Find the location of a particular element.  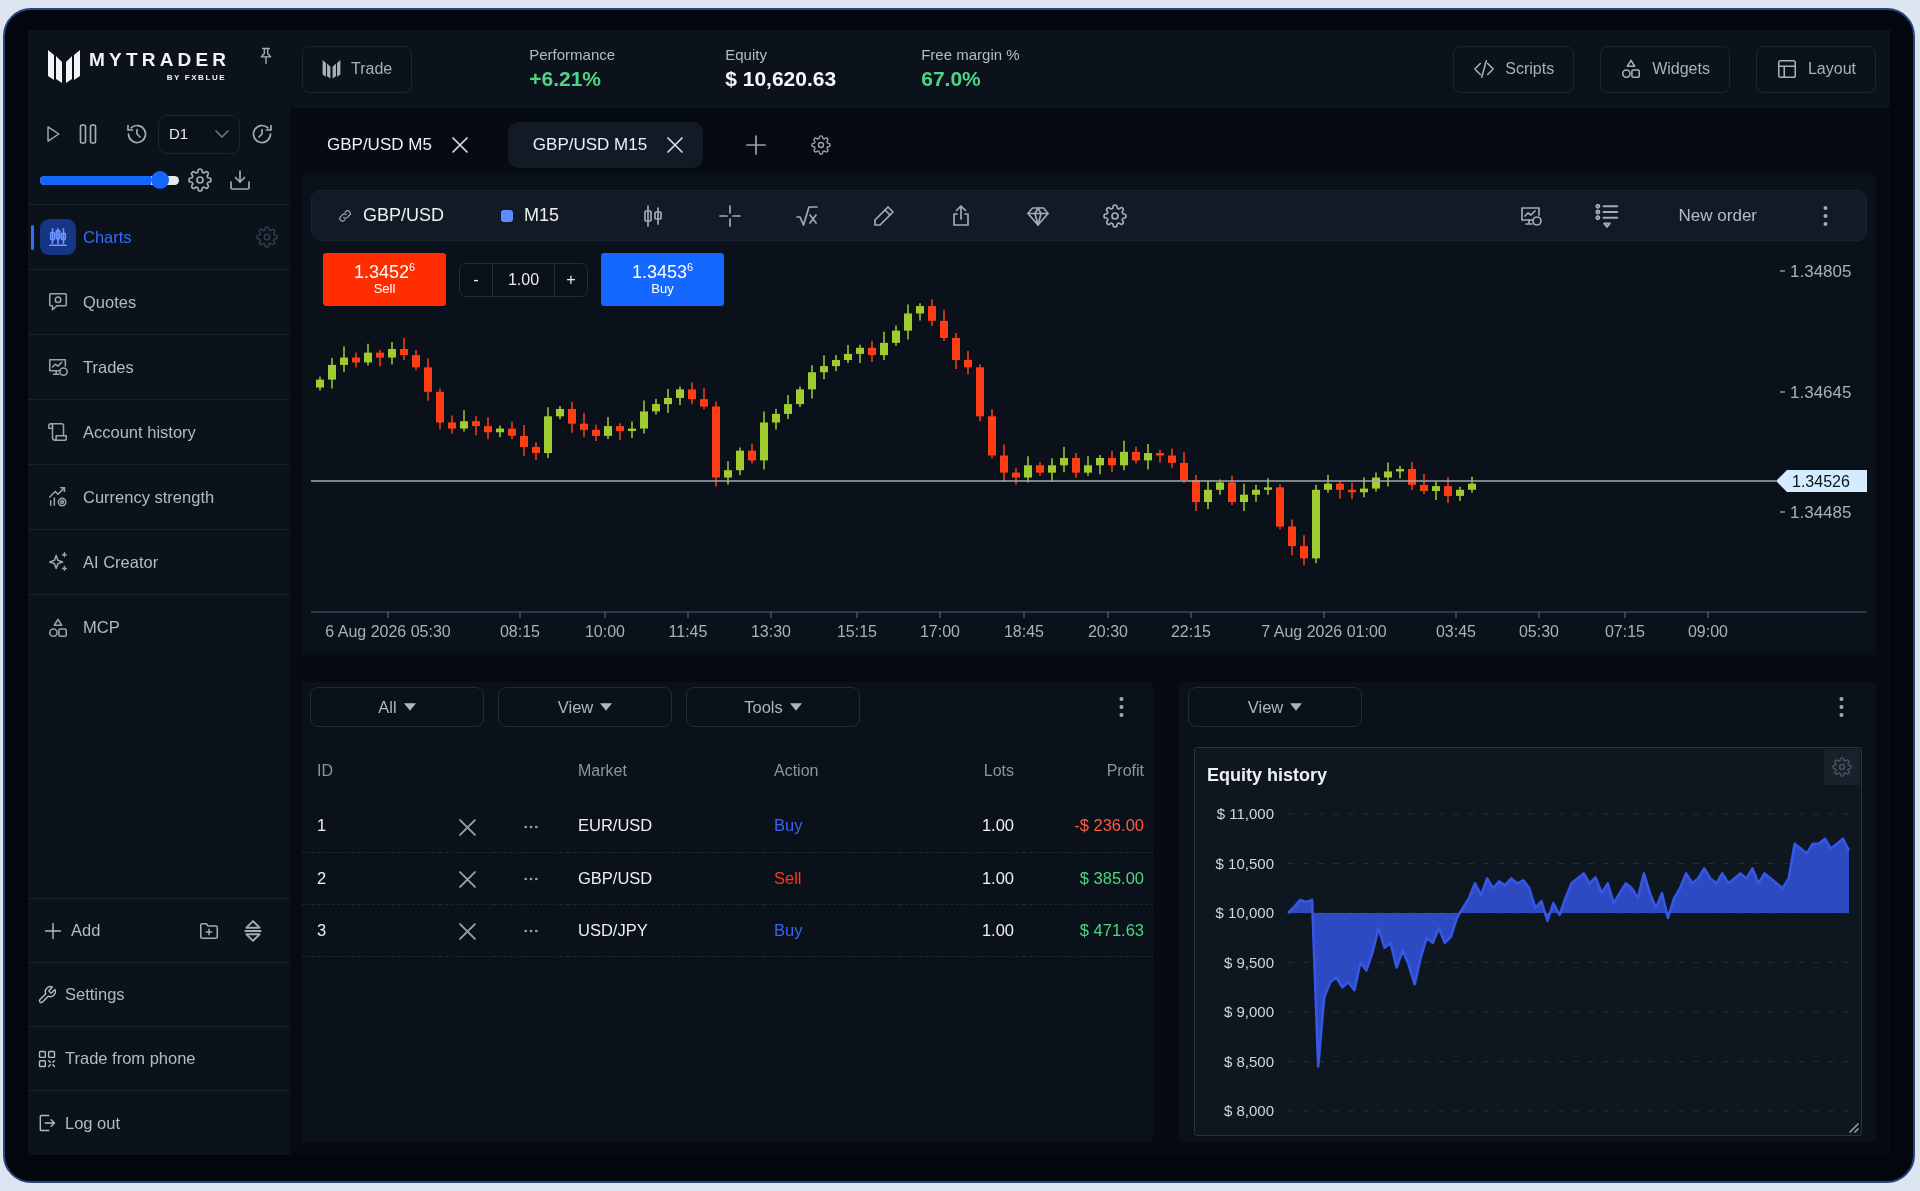

dropdown-button: Tools is located at coordinates (773, 707).